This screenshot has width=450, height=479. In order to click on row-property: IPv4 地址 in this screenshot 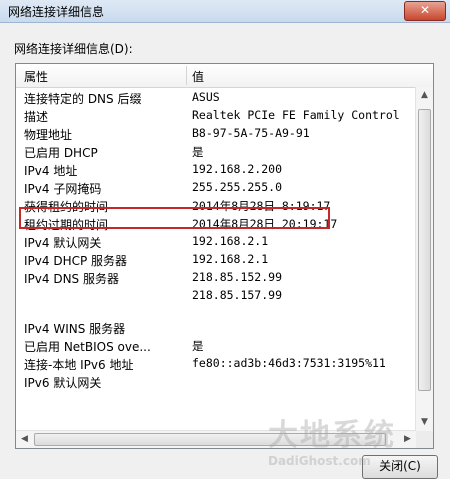, I will do `click(51, 171)`.